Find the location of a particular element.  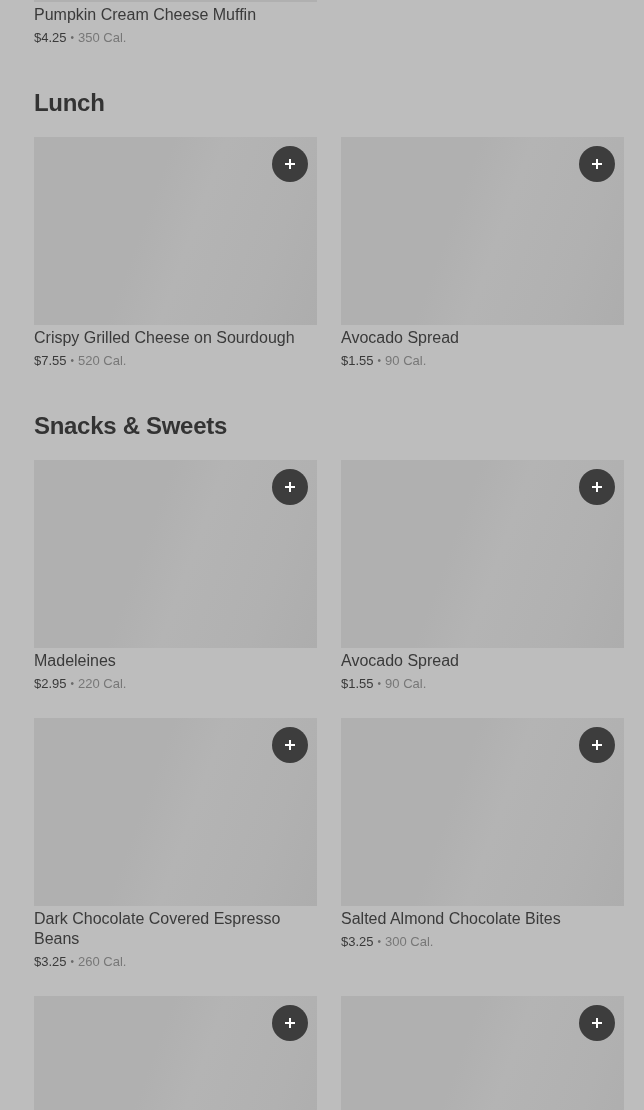

item-name: Dark Chocolate Covered Espresso Beans is located at coordinates (158, 929).